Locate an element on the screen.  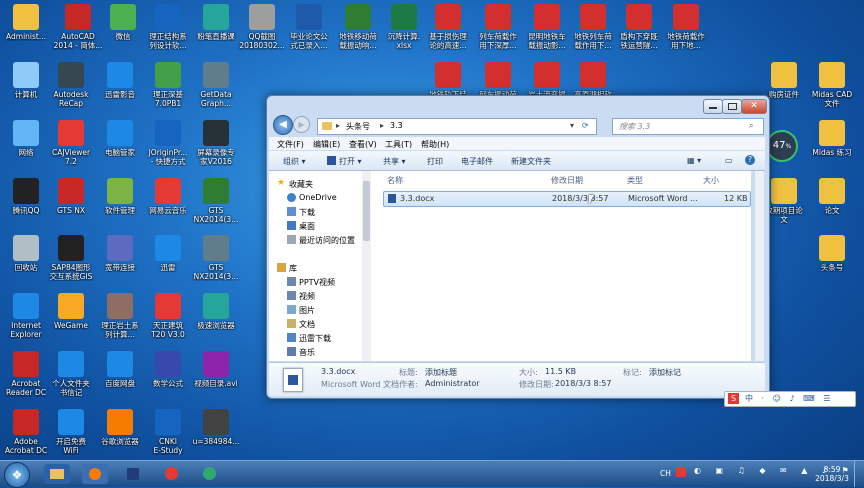
desktop-icon: GTS NX is located at coordinates (71, 203).